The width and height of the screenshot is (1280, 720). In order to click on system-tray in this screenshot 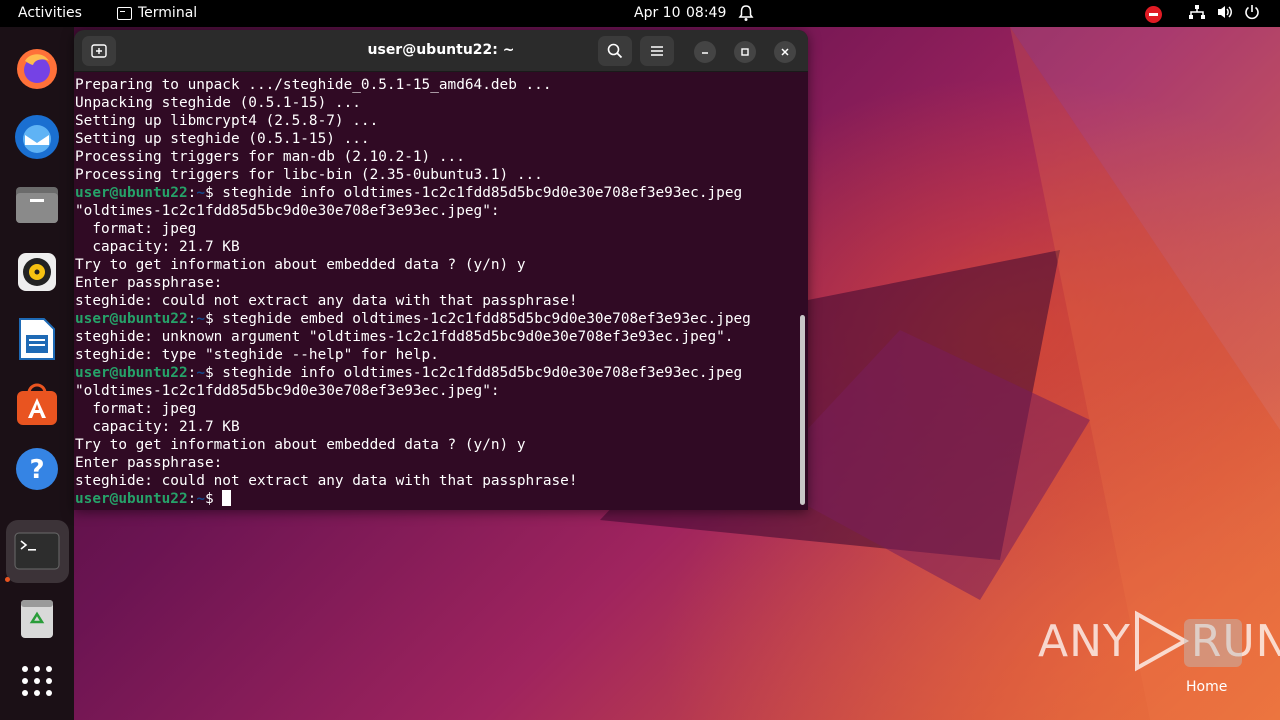, I will do `click(1202, 14)`.